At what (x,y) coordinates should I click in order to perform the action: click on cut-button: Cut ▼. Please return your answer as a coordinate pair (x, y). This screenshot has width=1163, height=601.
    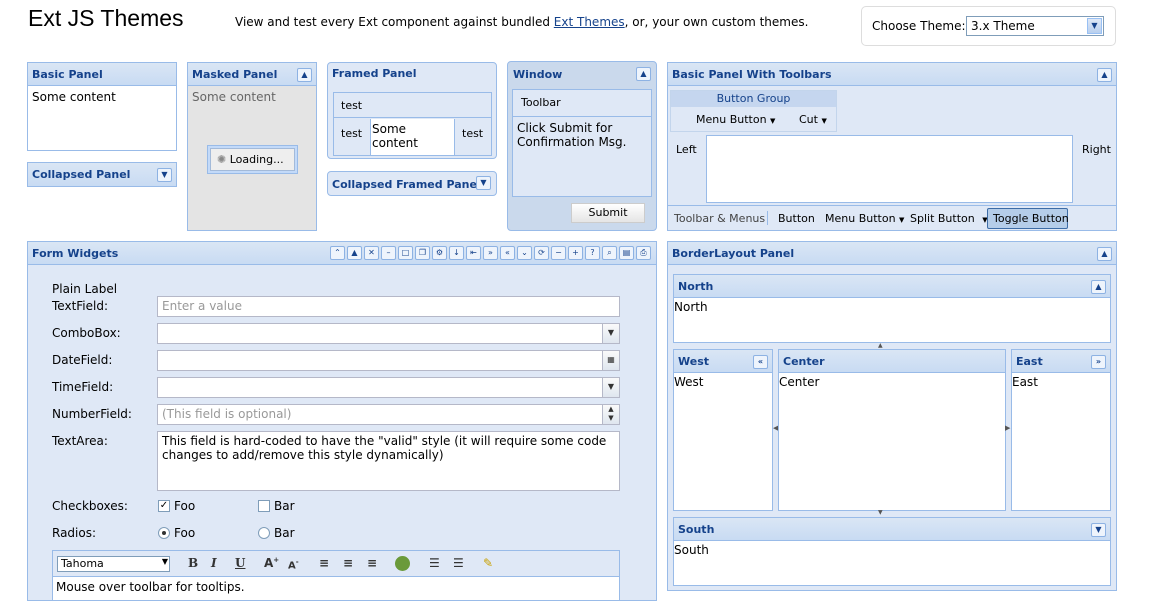
    Looking at the image, I should click on (813, 119).